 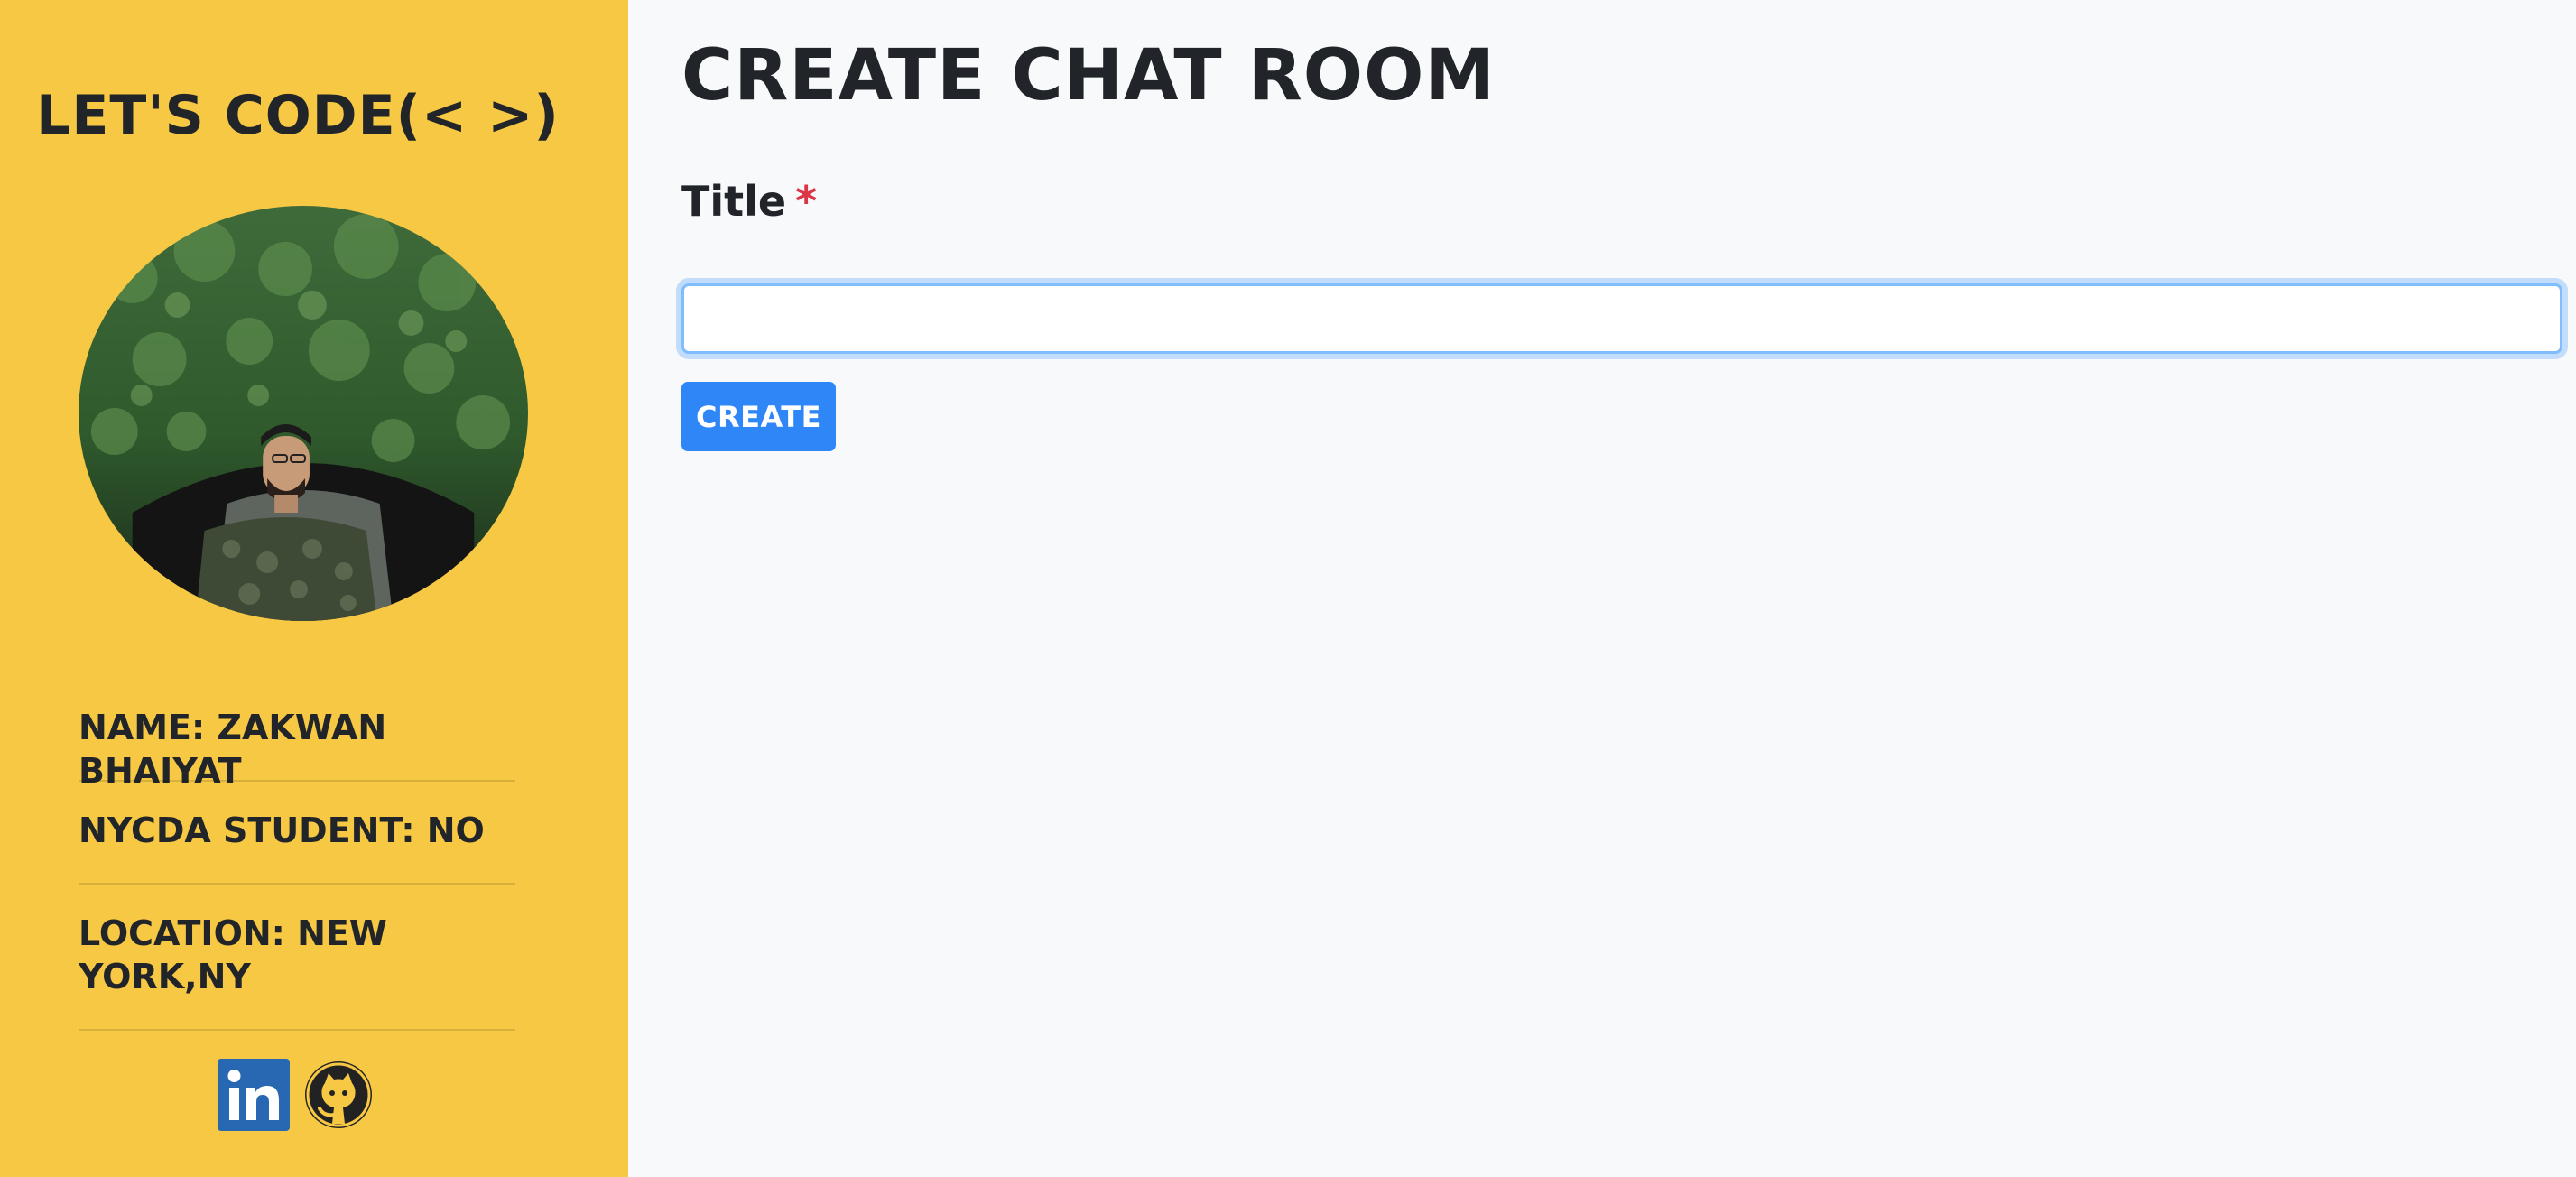 What do you see at coordinates (282, 830) in the screenshot?
I see `profile-student-status: NYCDA STUDENT: NO` at bounding box center [282, 830].